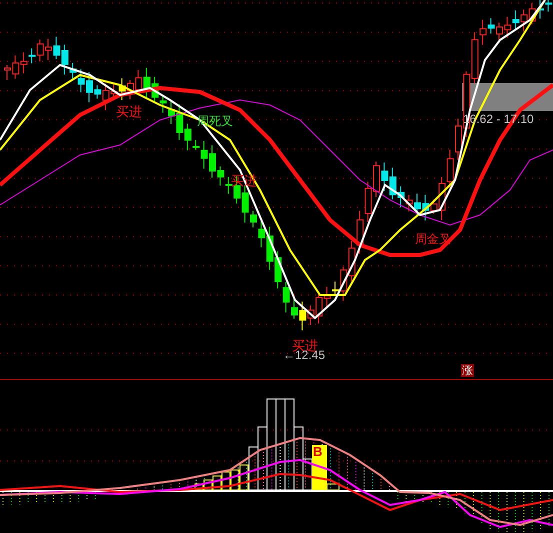  Describe the element at coordinates (467, 370) in the screenshot. I see `rise-badge: 涨` at that location.